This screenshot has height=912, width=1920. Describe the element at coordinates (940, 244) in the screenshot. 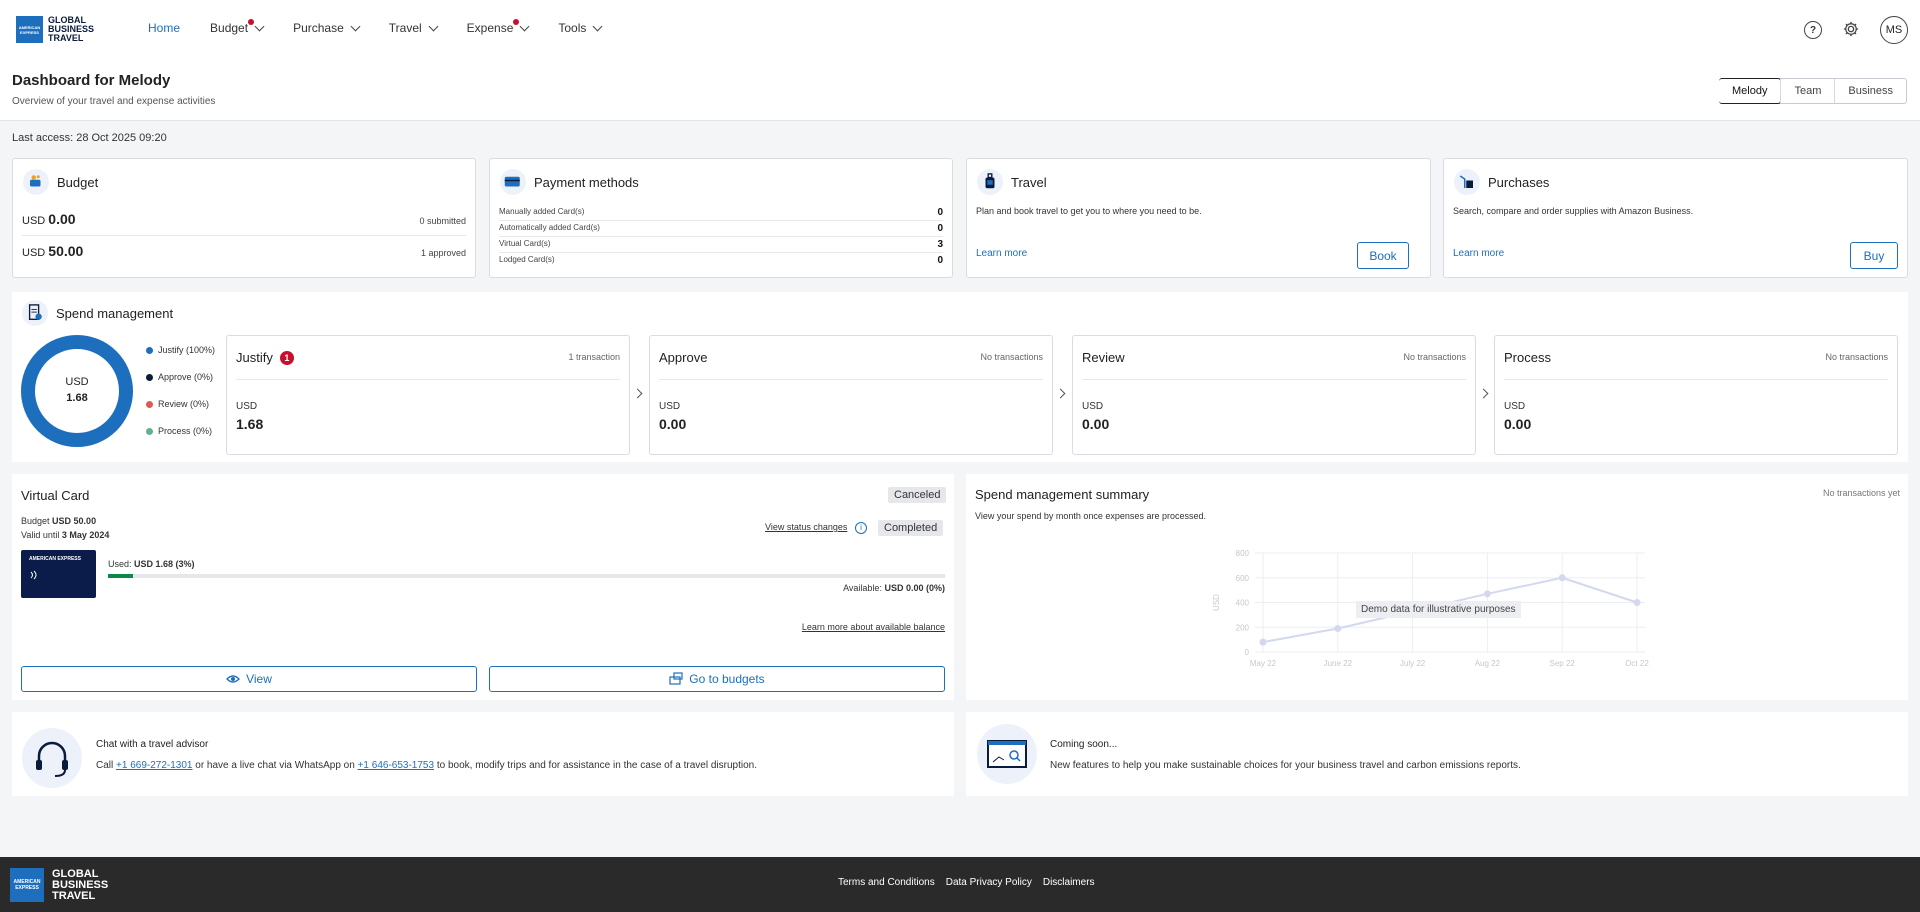

I see `row-value: 3` at that location.